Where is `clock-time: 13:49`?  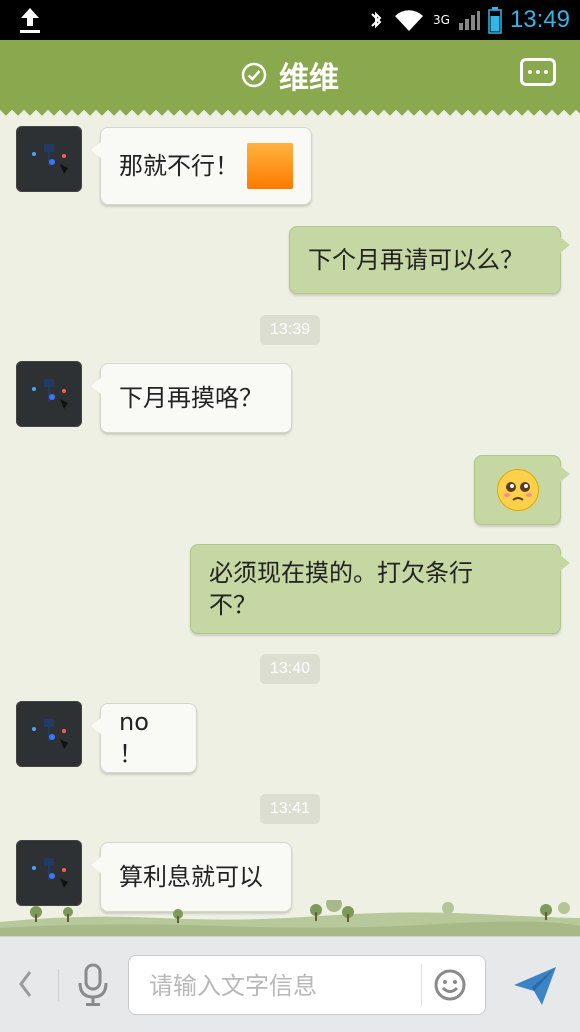
clock-time: 13:49 is located at coordinates (539, 19).